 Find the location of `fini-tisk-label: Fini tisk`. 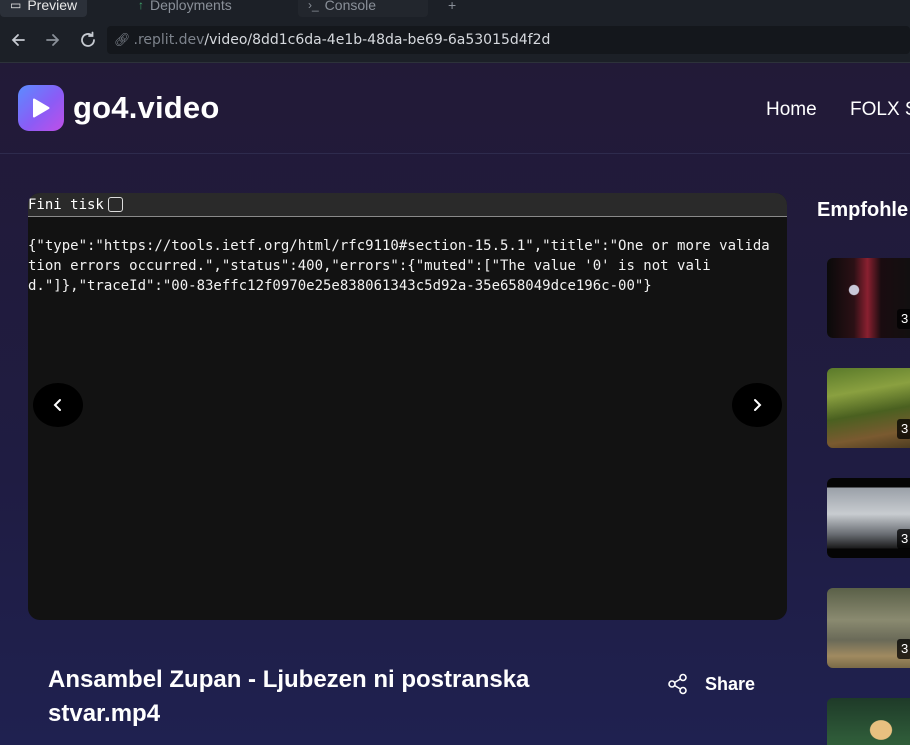

fini-tisk-label: Fini tisk is located at coordinates (66, 204).